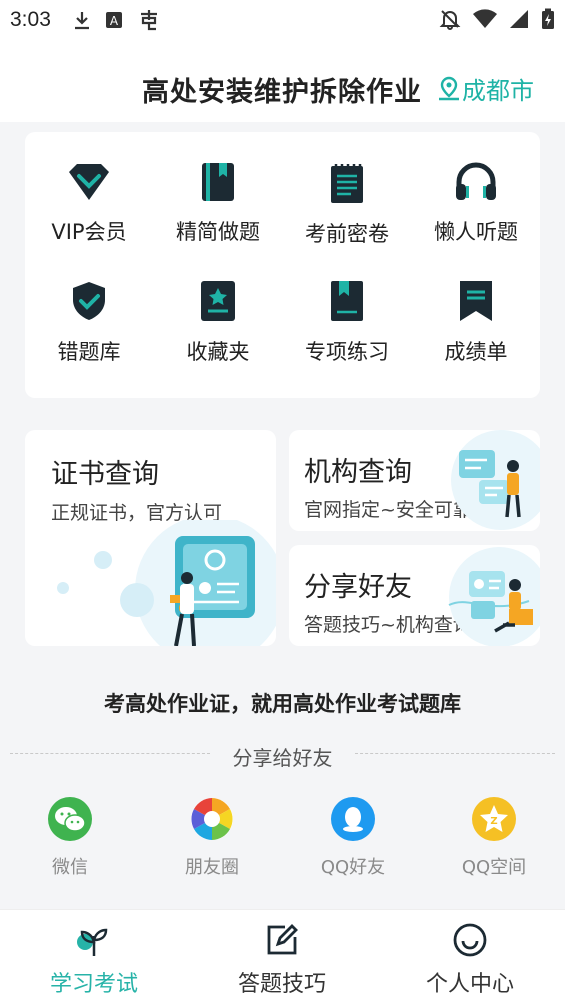 This screenshot has width=565, height=1005. What do you see at coordinates (347, 234) in the screenshot?
I see `grid-item-label: 考前密卷` at bounding box center [347, 234].